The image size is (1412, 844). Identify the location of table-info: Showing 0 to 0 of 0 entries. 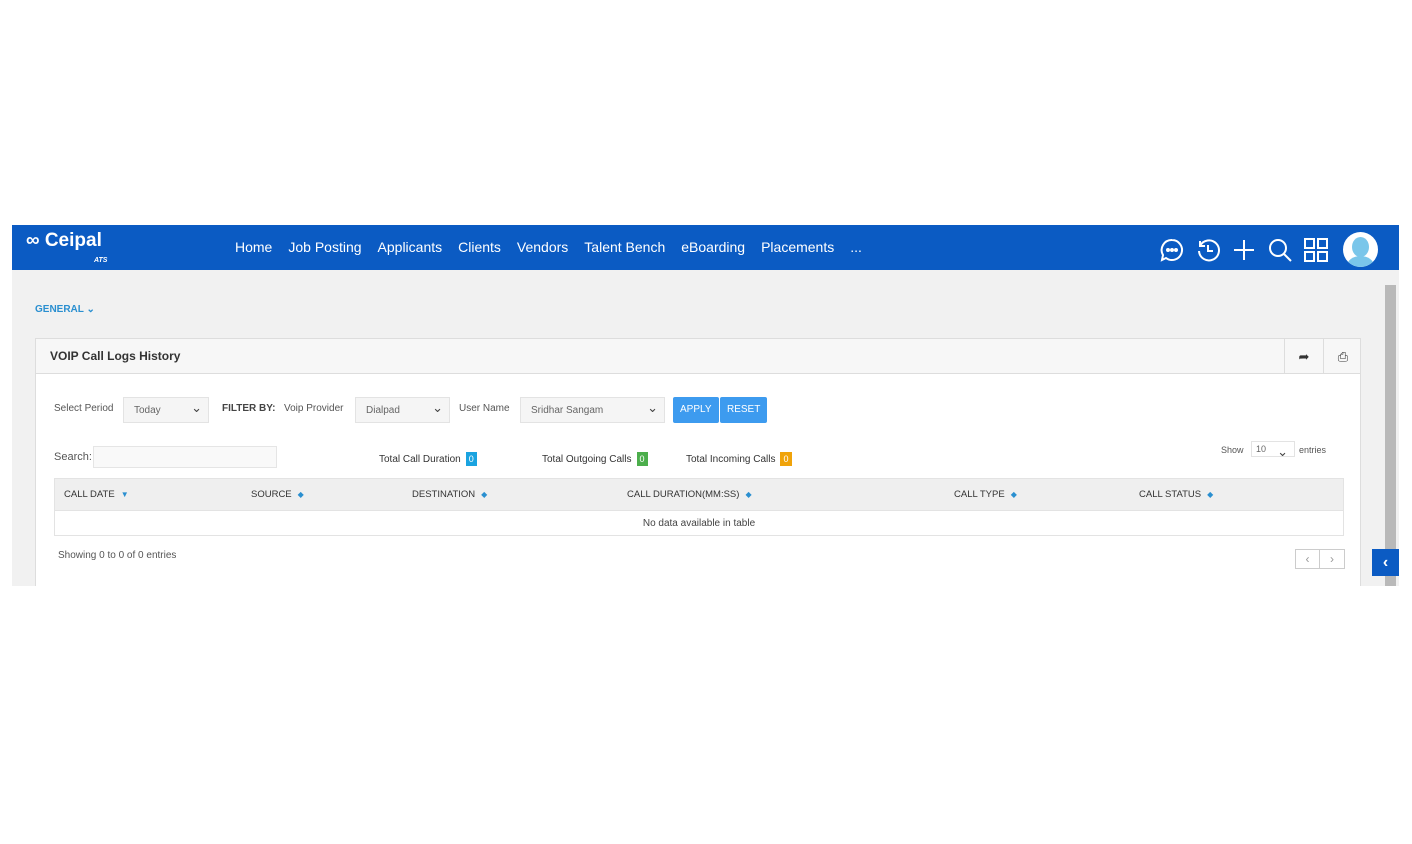
(117, 555).